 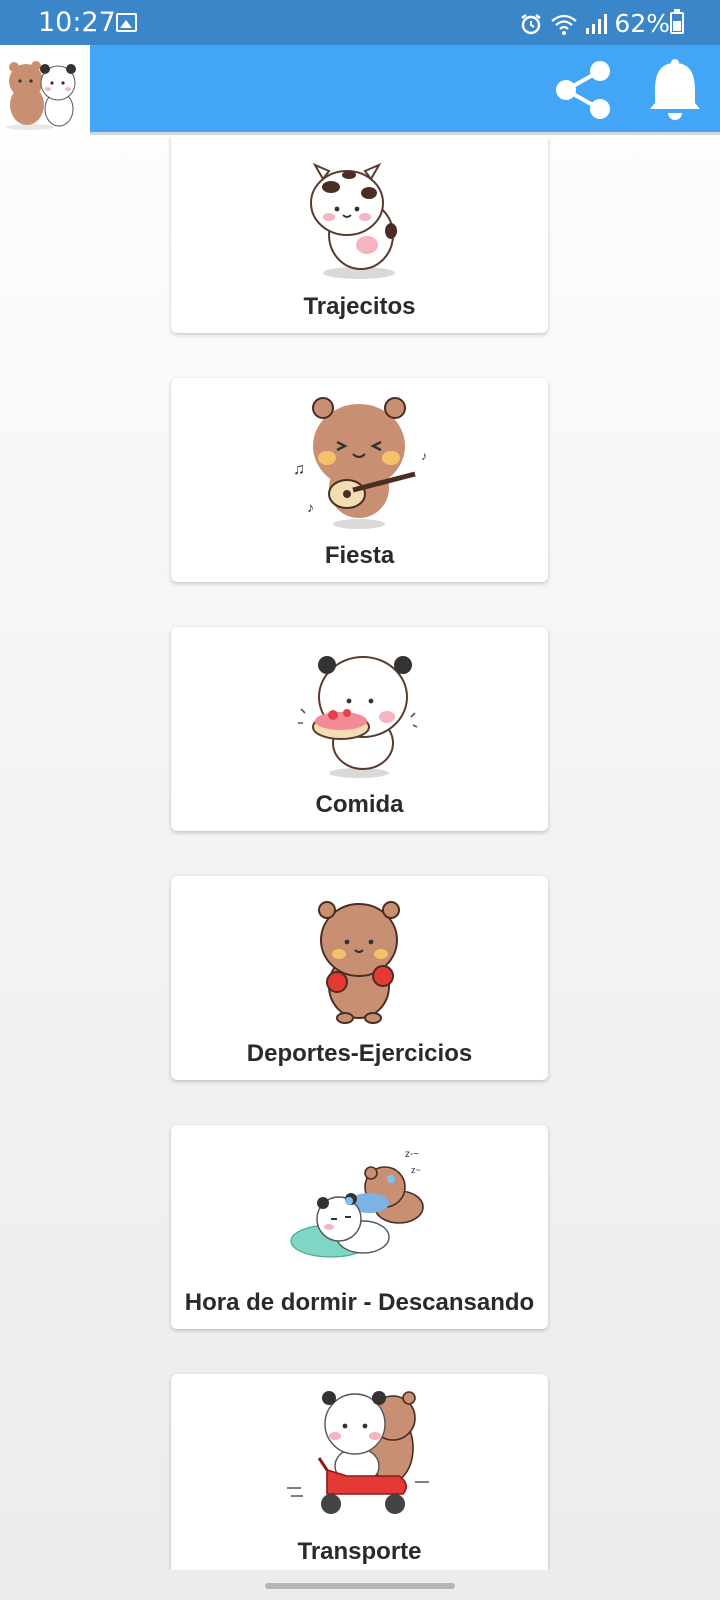 What do you see at coordinates (359, 1302) in the screenshot?
I see `category-label: Hora de dormir - Descansando` at bounding box center [359, 1302].